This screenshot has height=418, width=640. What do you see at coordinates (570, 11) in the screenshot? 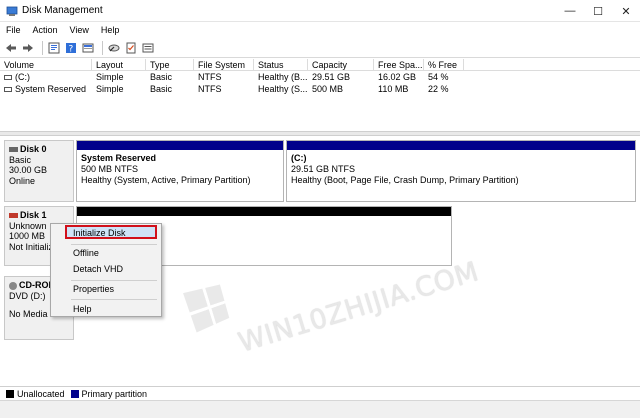
I see `minimize-button: —` at bounding box center [570, 11].